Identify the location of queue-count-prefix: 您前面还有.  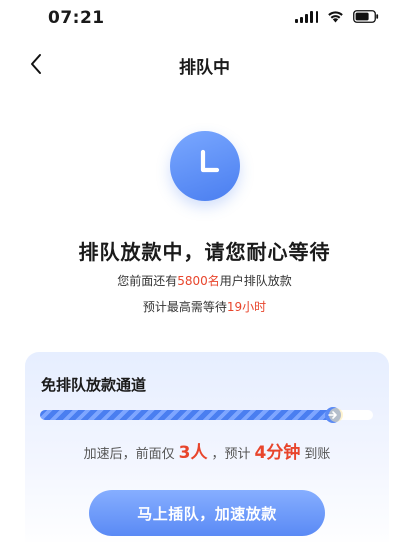
(147, 281).